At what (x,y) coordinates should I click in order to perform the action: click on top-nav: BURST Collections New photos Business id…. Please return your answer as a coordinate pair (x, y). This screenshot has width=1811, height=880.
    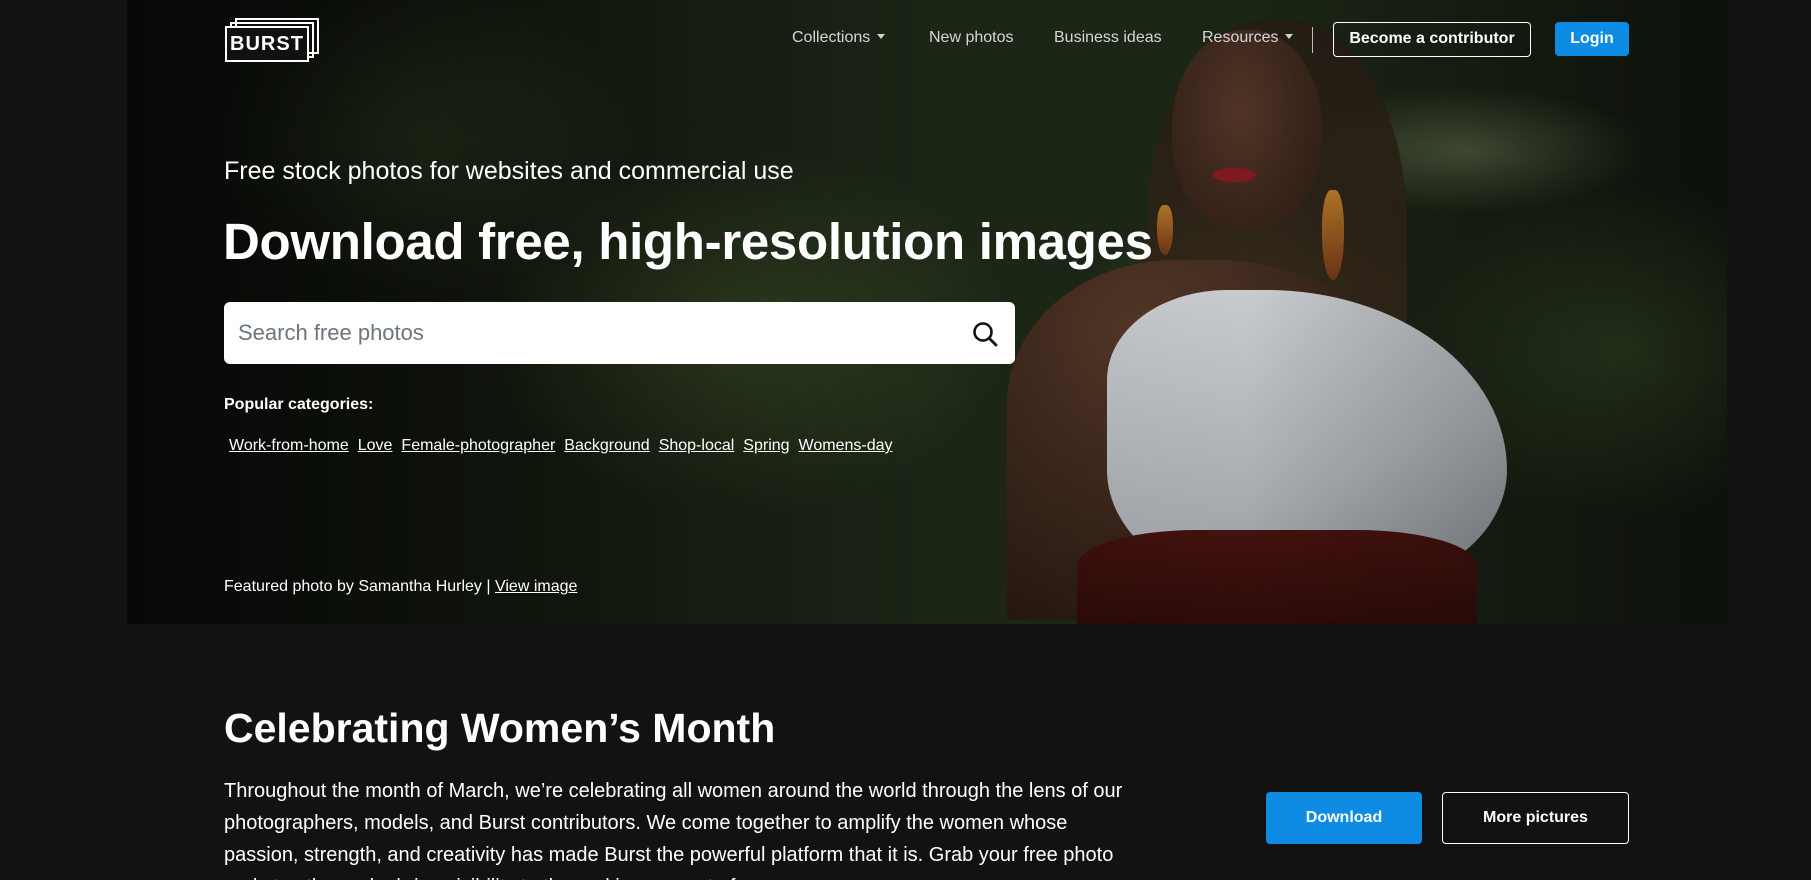
    Looking at the image, I should click on (905, 40).